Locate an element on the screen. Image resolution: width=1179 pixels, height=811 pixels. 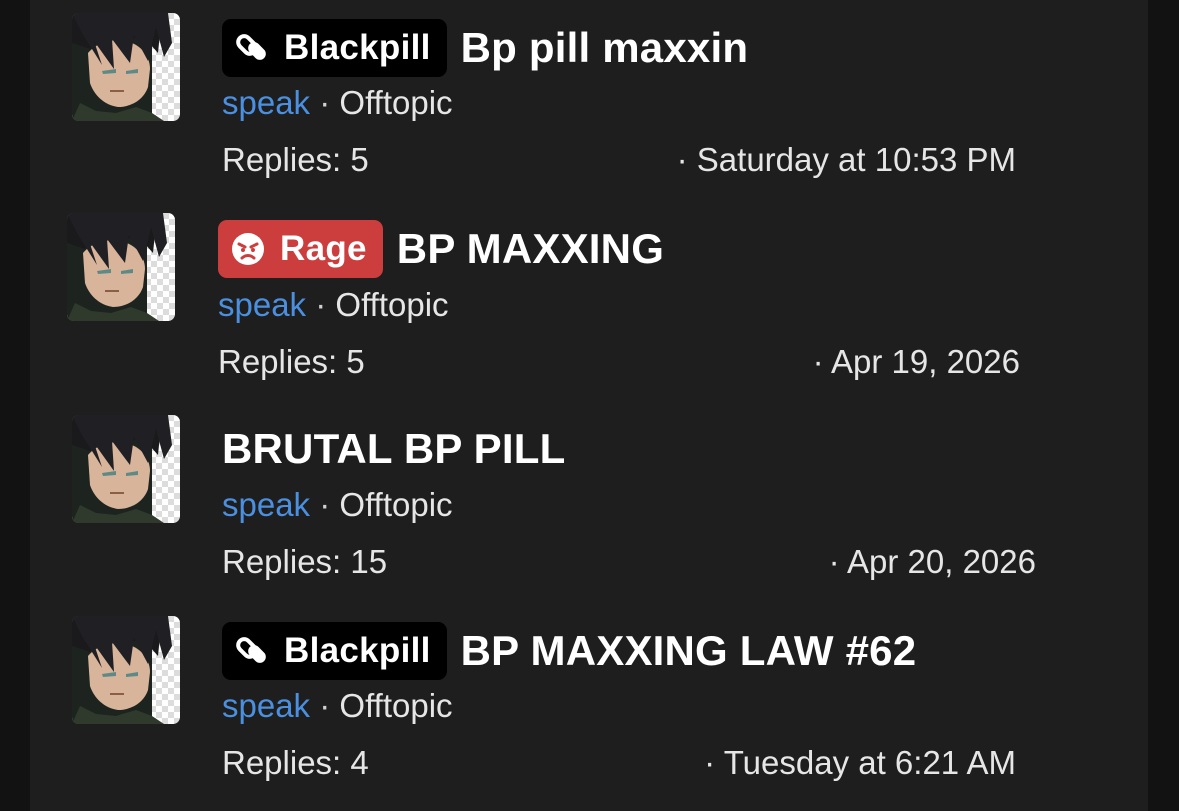
thread-title-line: Blackpill Bp pill maxxin is located at coordinates (485, 48).